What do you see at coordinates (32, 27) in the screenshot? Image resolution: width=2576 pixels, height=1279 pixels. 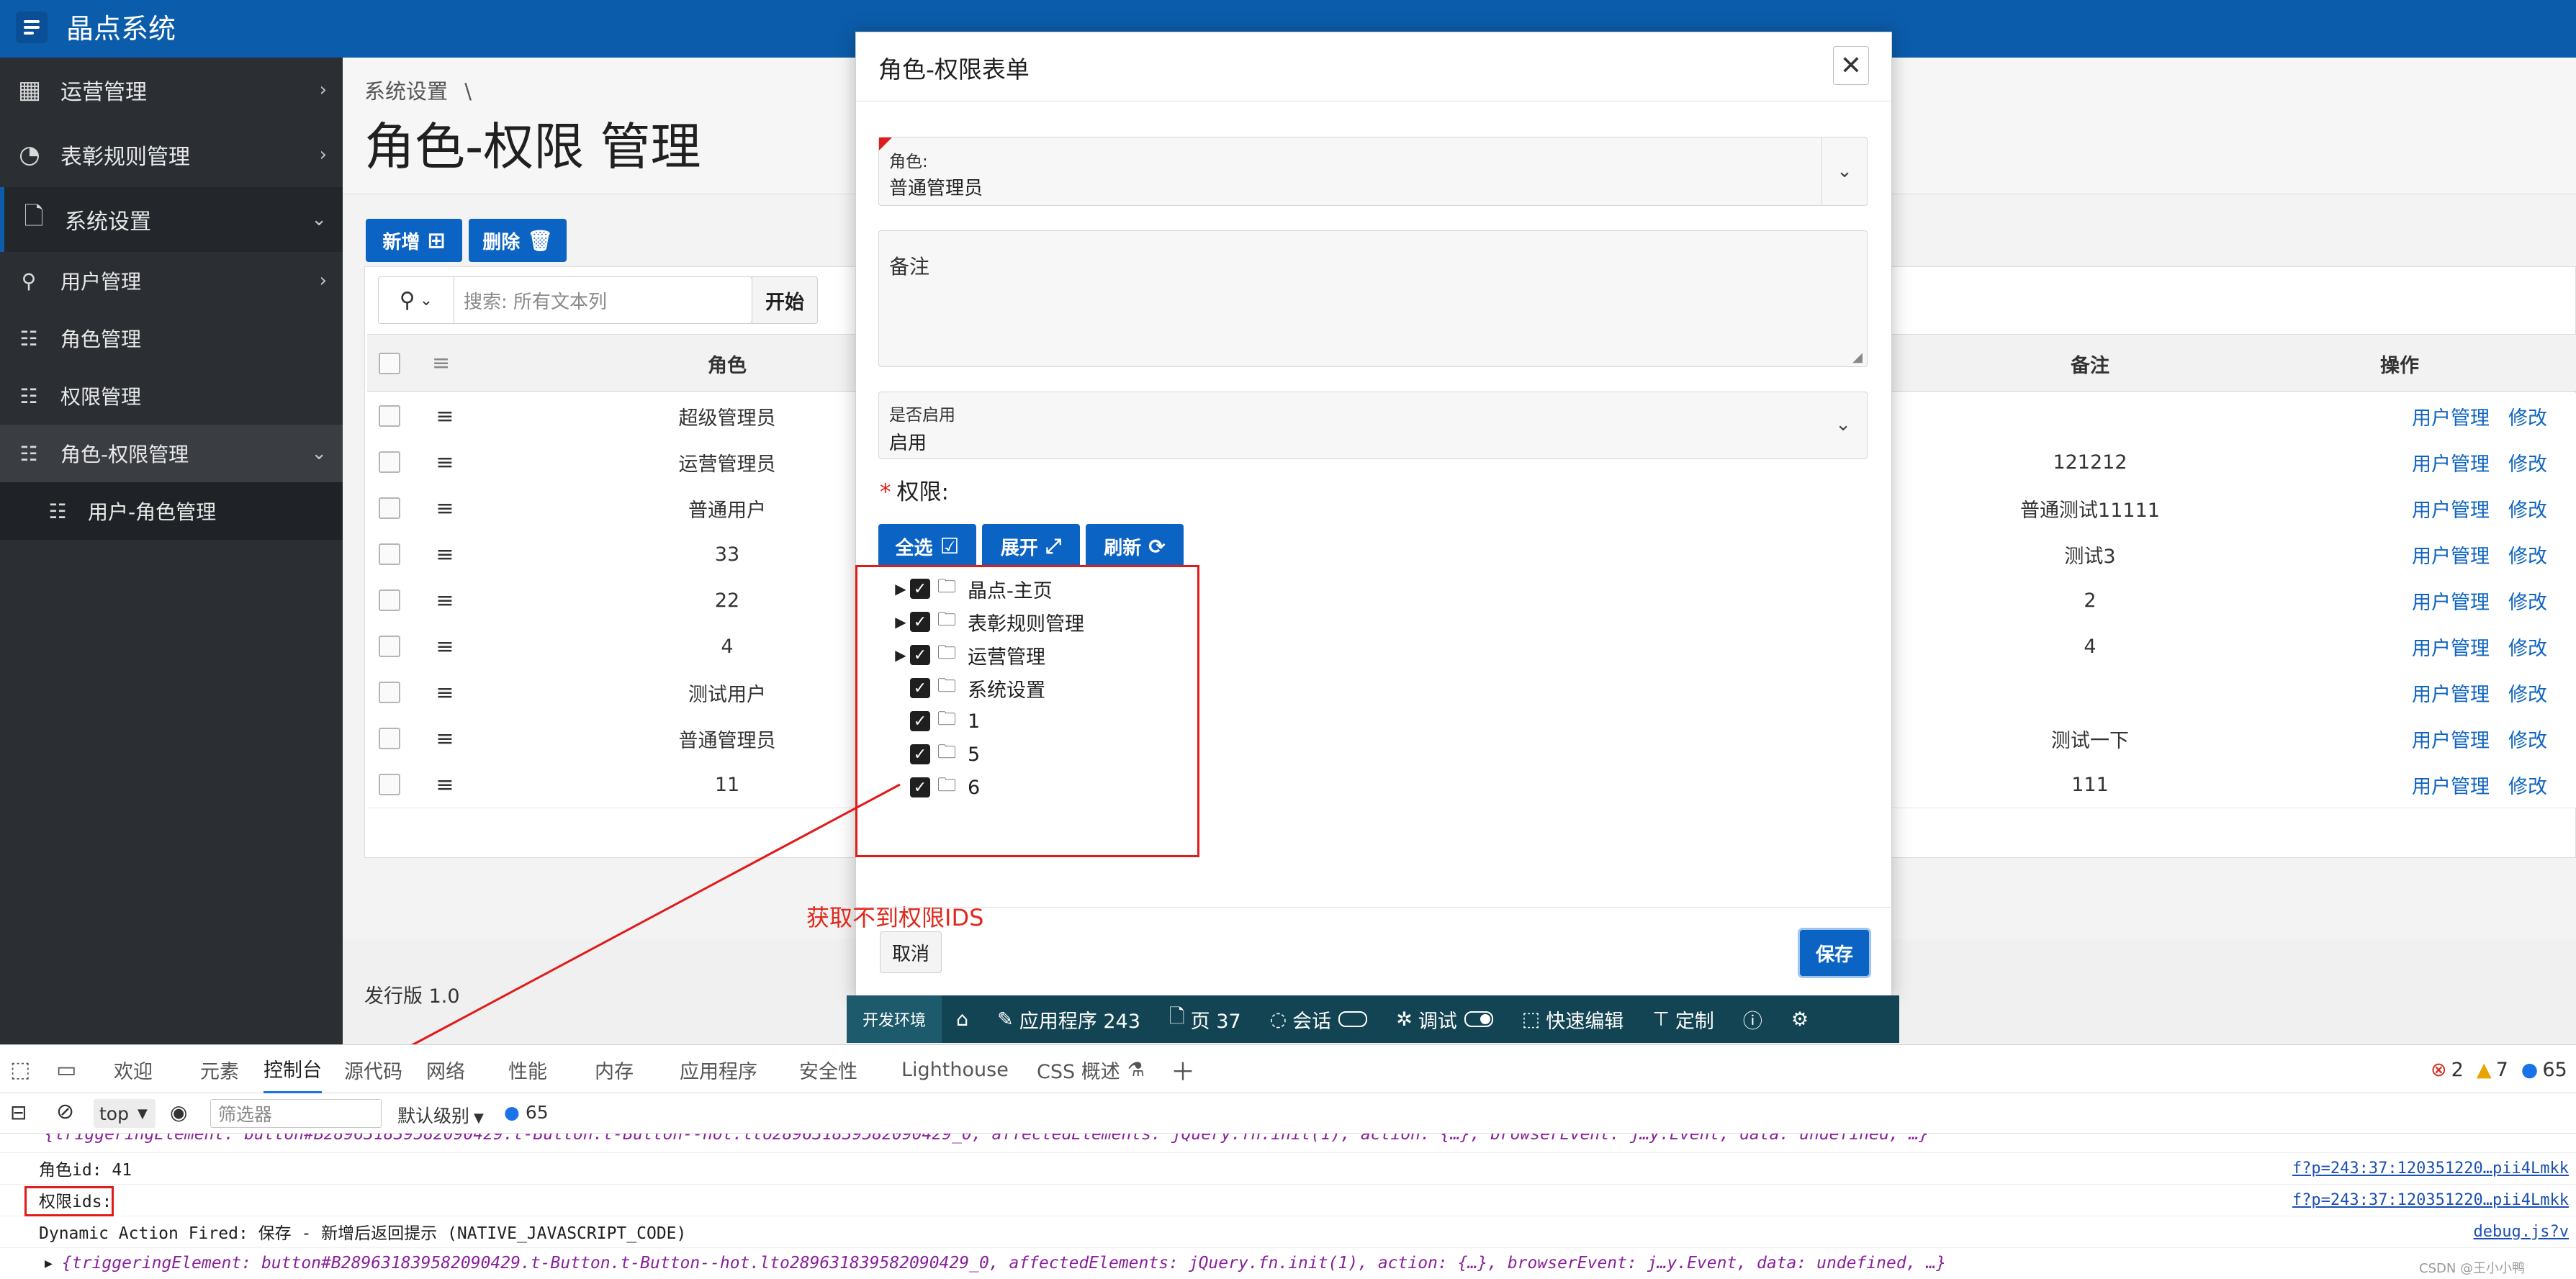 I see `menu-toggle-icon` at bounding box center [32, 27].